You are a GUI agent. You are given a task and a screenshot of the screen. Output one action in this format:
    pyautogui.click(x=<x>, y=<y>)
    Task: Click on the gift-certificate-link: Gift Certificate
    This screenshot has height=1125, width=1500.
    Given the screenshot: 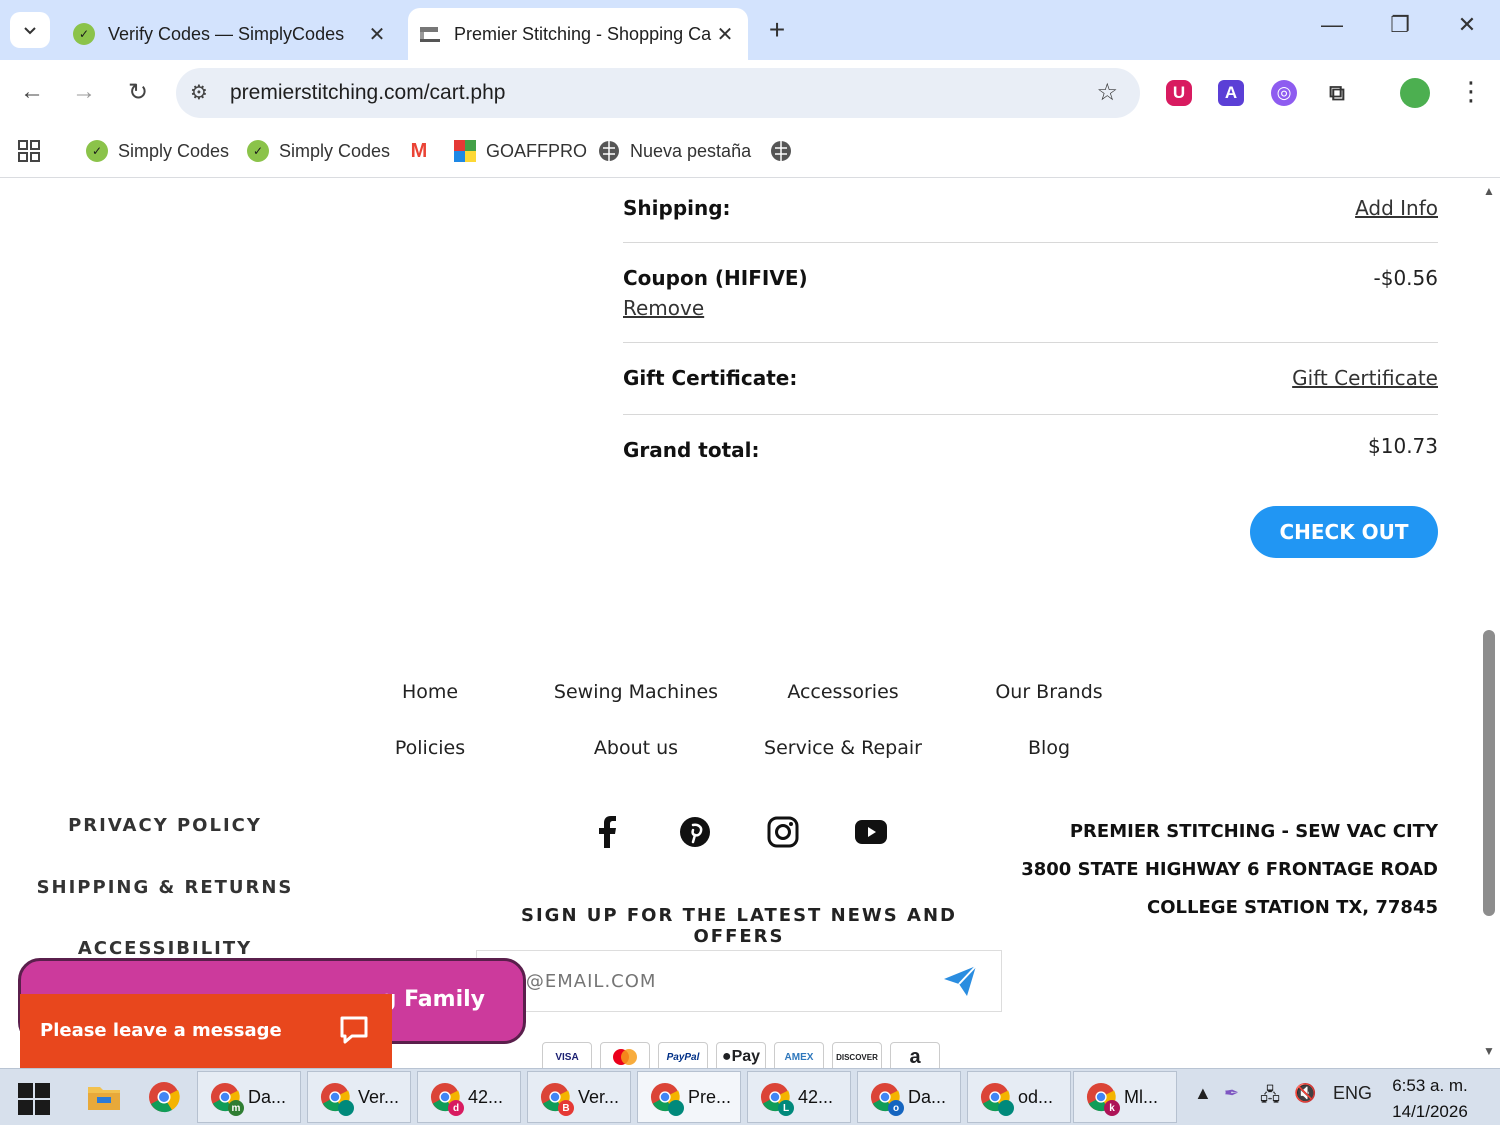 What is the action you would take?
    pyautogui.click(x=1365, y=378)
    